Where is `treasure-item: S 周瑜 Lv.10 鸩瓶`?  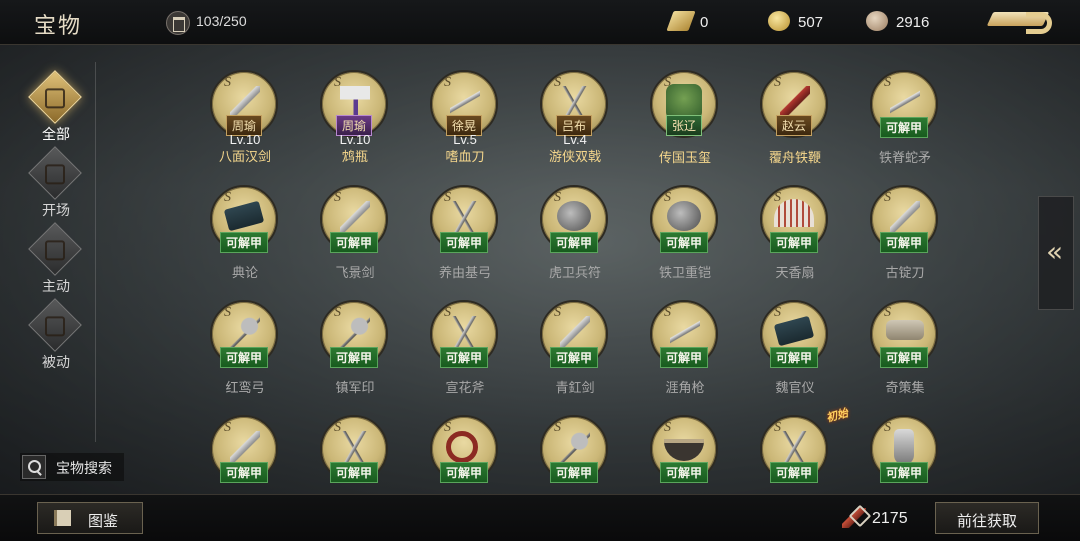
treasure-item: S 周瑜 Lv.10 鸩瓶 is located at coordinates (355, 124).